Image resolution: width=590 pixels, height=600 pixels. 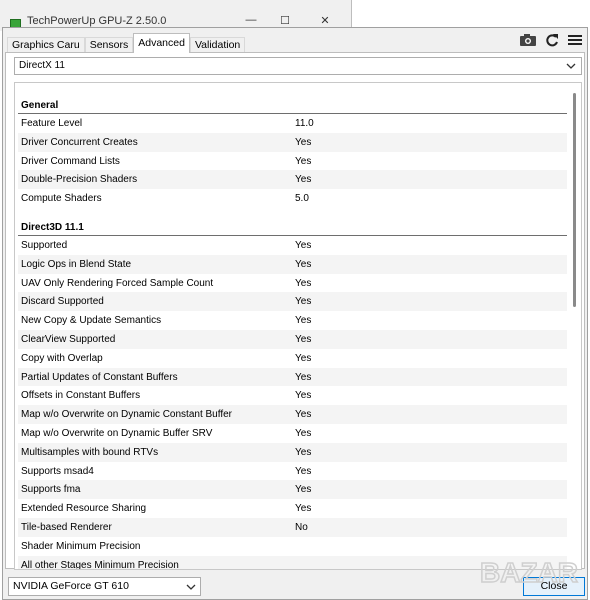 I want to click on property-row: Offsets in Constant Buffers Yes, so click(x=292, y=395).